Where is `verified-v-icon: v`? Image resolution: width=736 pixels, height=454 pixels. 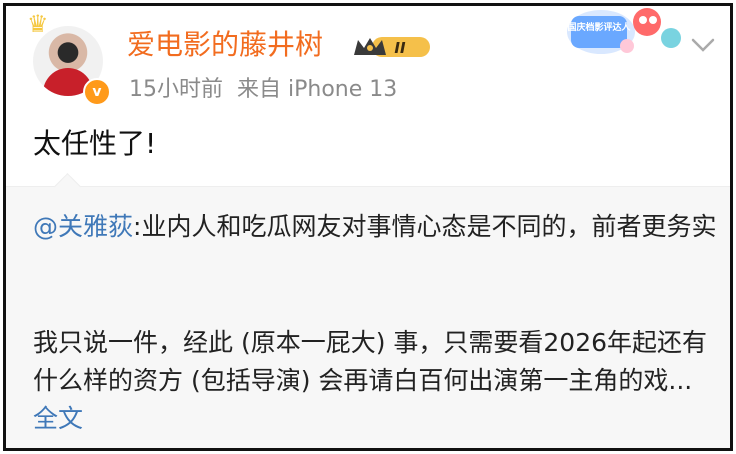
verified-v-icon: v is located at coordinates (97, 92).